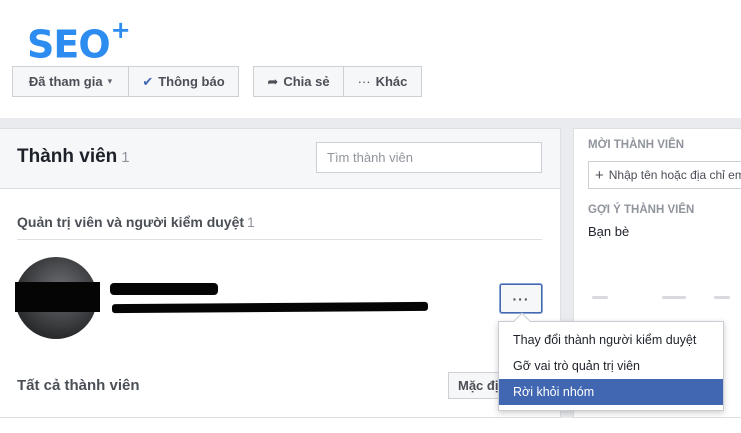 This screenshot has height=433, width=741. What do you see at coordinates (251, 222) in the screenshot?
I see `admins-count: 1` at bounding box center [251, 222].